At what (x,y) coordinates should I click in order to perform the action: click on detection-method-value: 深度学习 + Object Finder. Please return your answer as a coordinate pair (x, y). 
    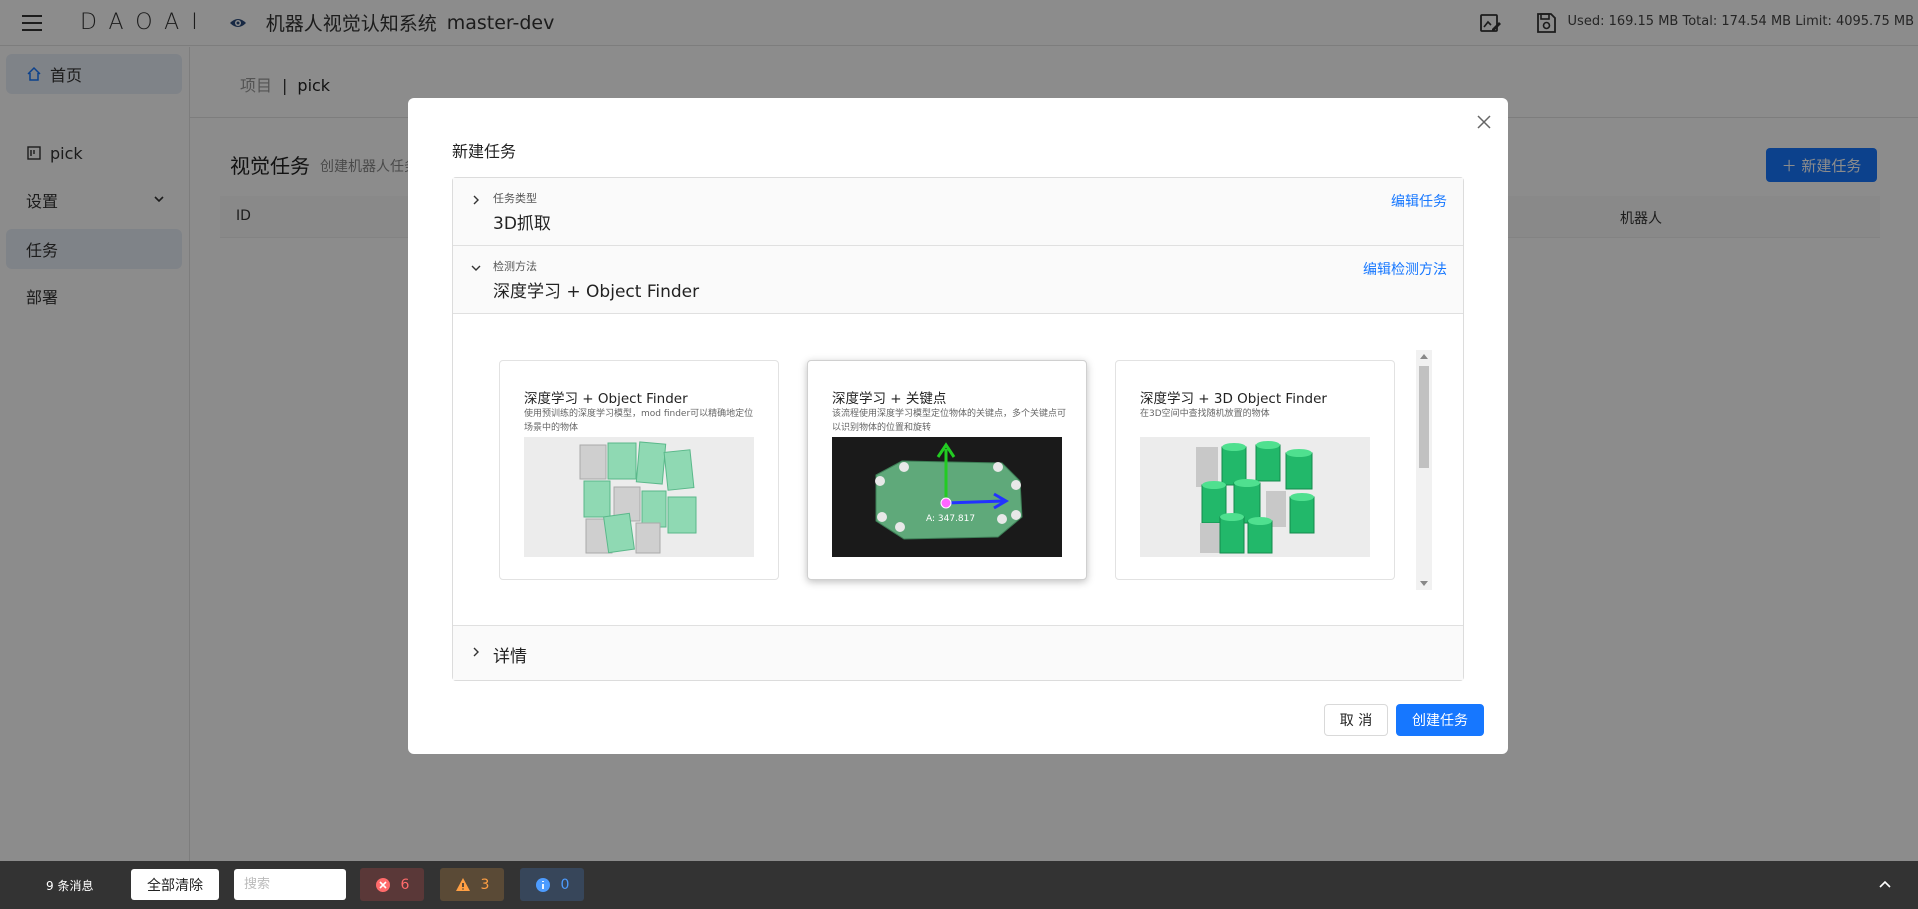
    Looking at the image, I should click on (596, 292).